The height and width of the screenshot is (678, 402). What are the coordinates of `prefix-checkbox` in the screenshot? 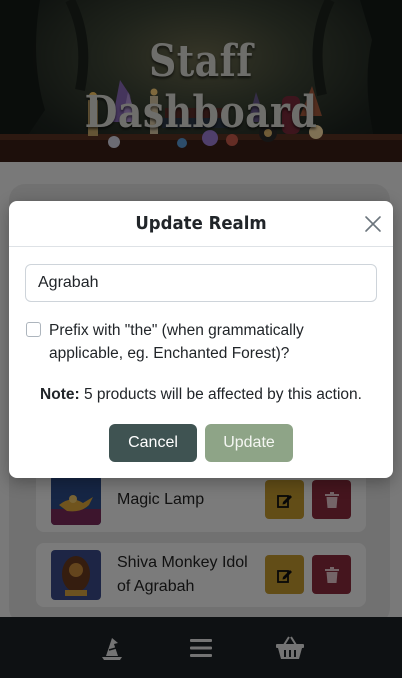 It's located at (33, 329).